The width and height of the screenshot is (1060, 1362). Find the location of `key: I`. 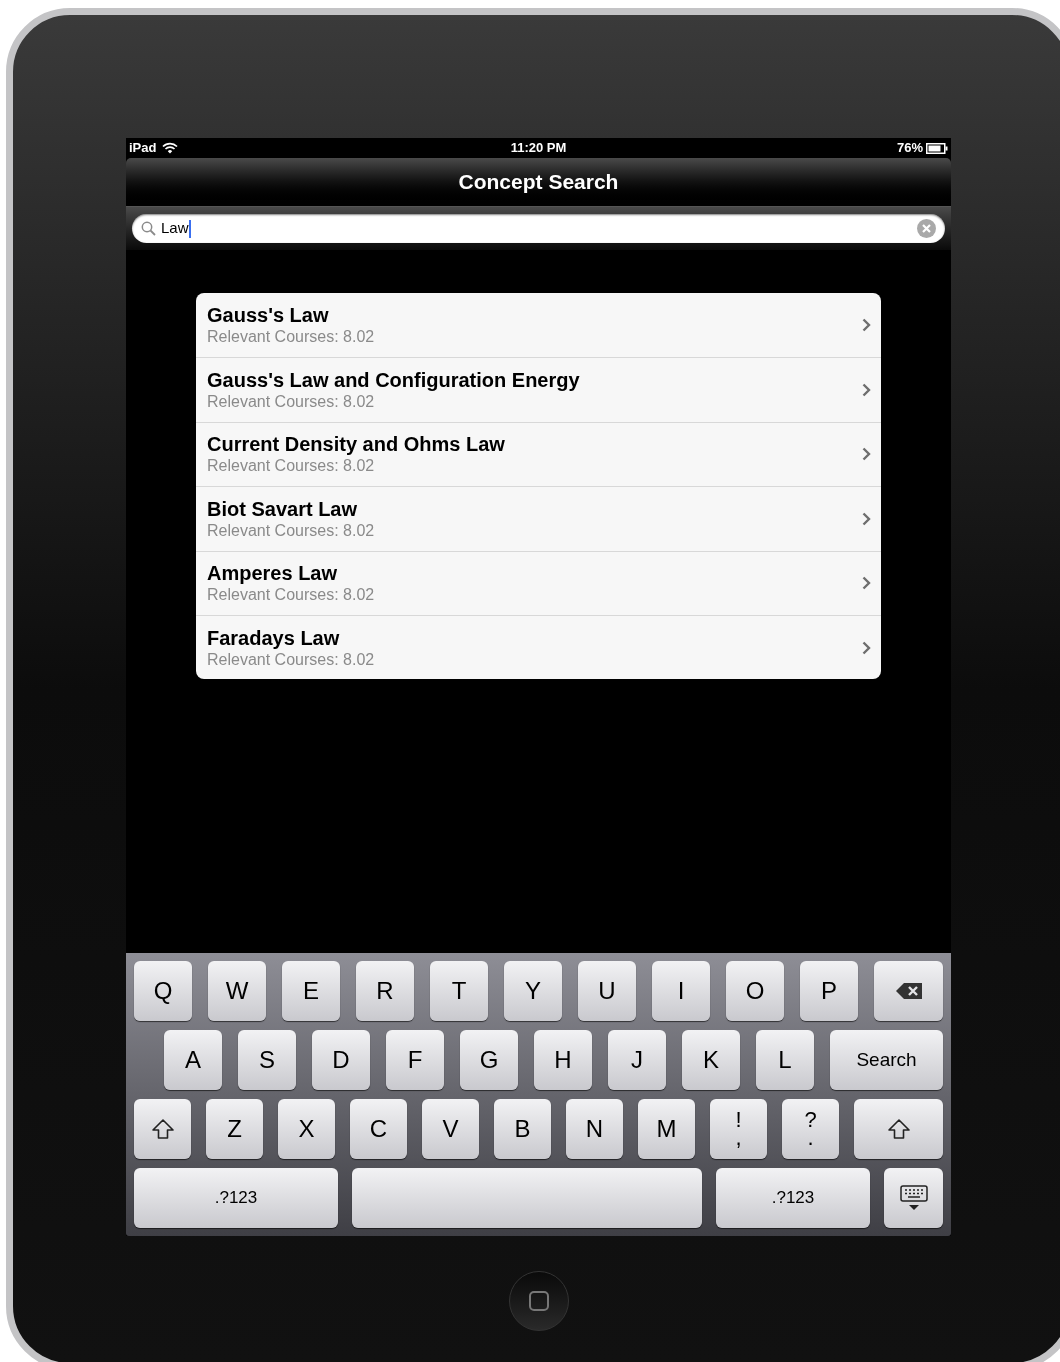

key: I is located at coordinates (681, 991).